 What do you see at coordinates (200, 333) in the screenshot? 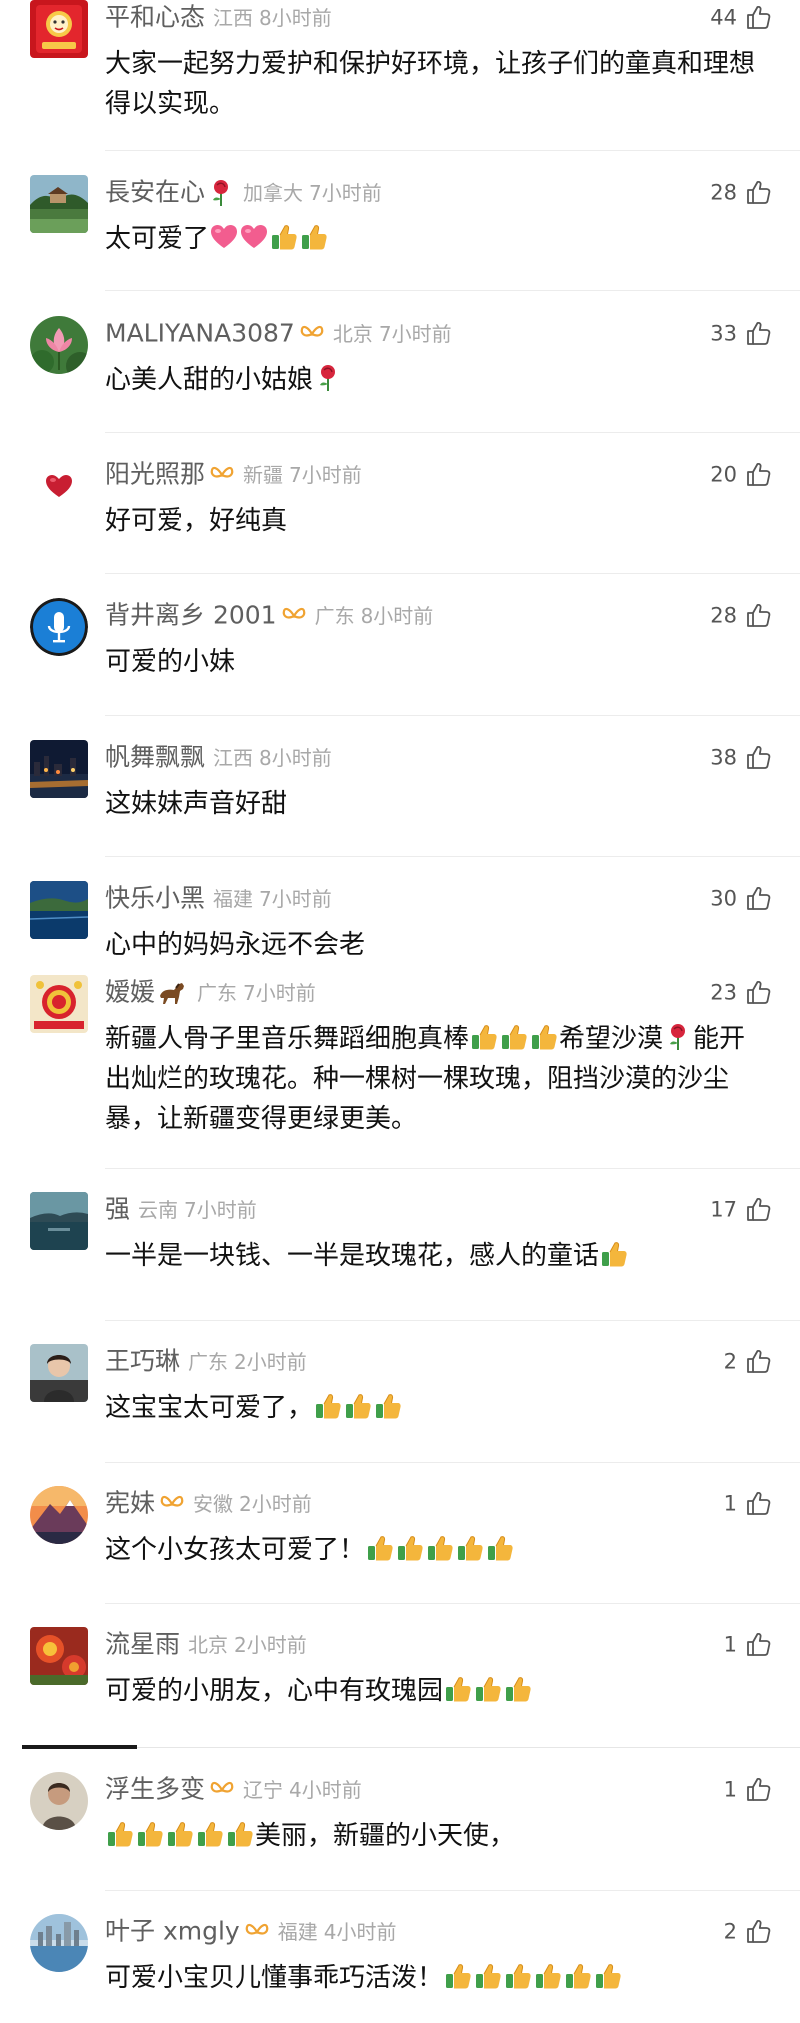
I see `username: MALIYANA3087` at bounding box center [200, 333].